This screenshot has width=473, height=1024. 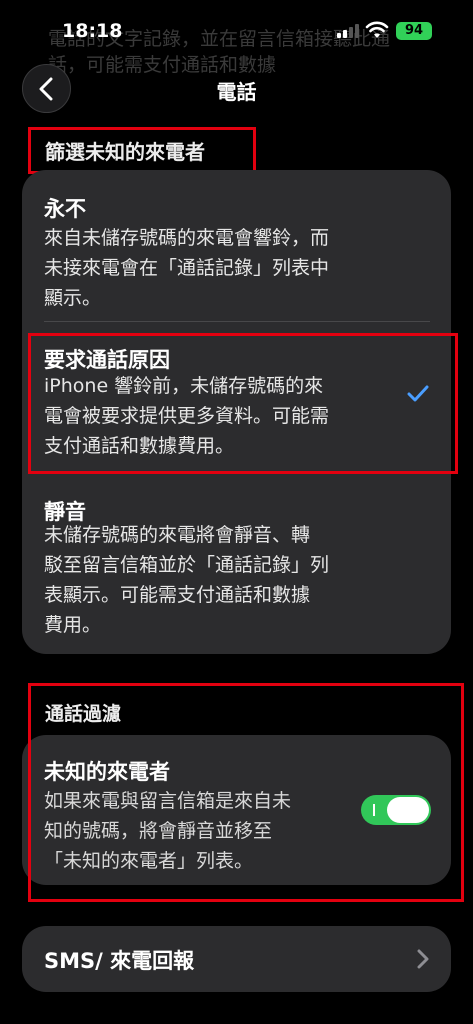 What do you see at coordinates (92, 31) in the screenshot?
I see `status-time: 18:18` at bounding box center [92, 31].